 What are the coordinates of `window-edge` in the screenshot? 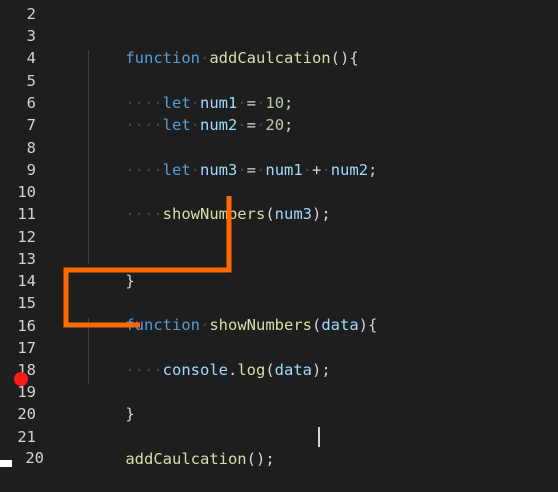 It's located at (6, 463).